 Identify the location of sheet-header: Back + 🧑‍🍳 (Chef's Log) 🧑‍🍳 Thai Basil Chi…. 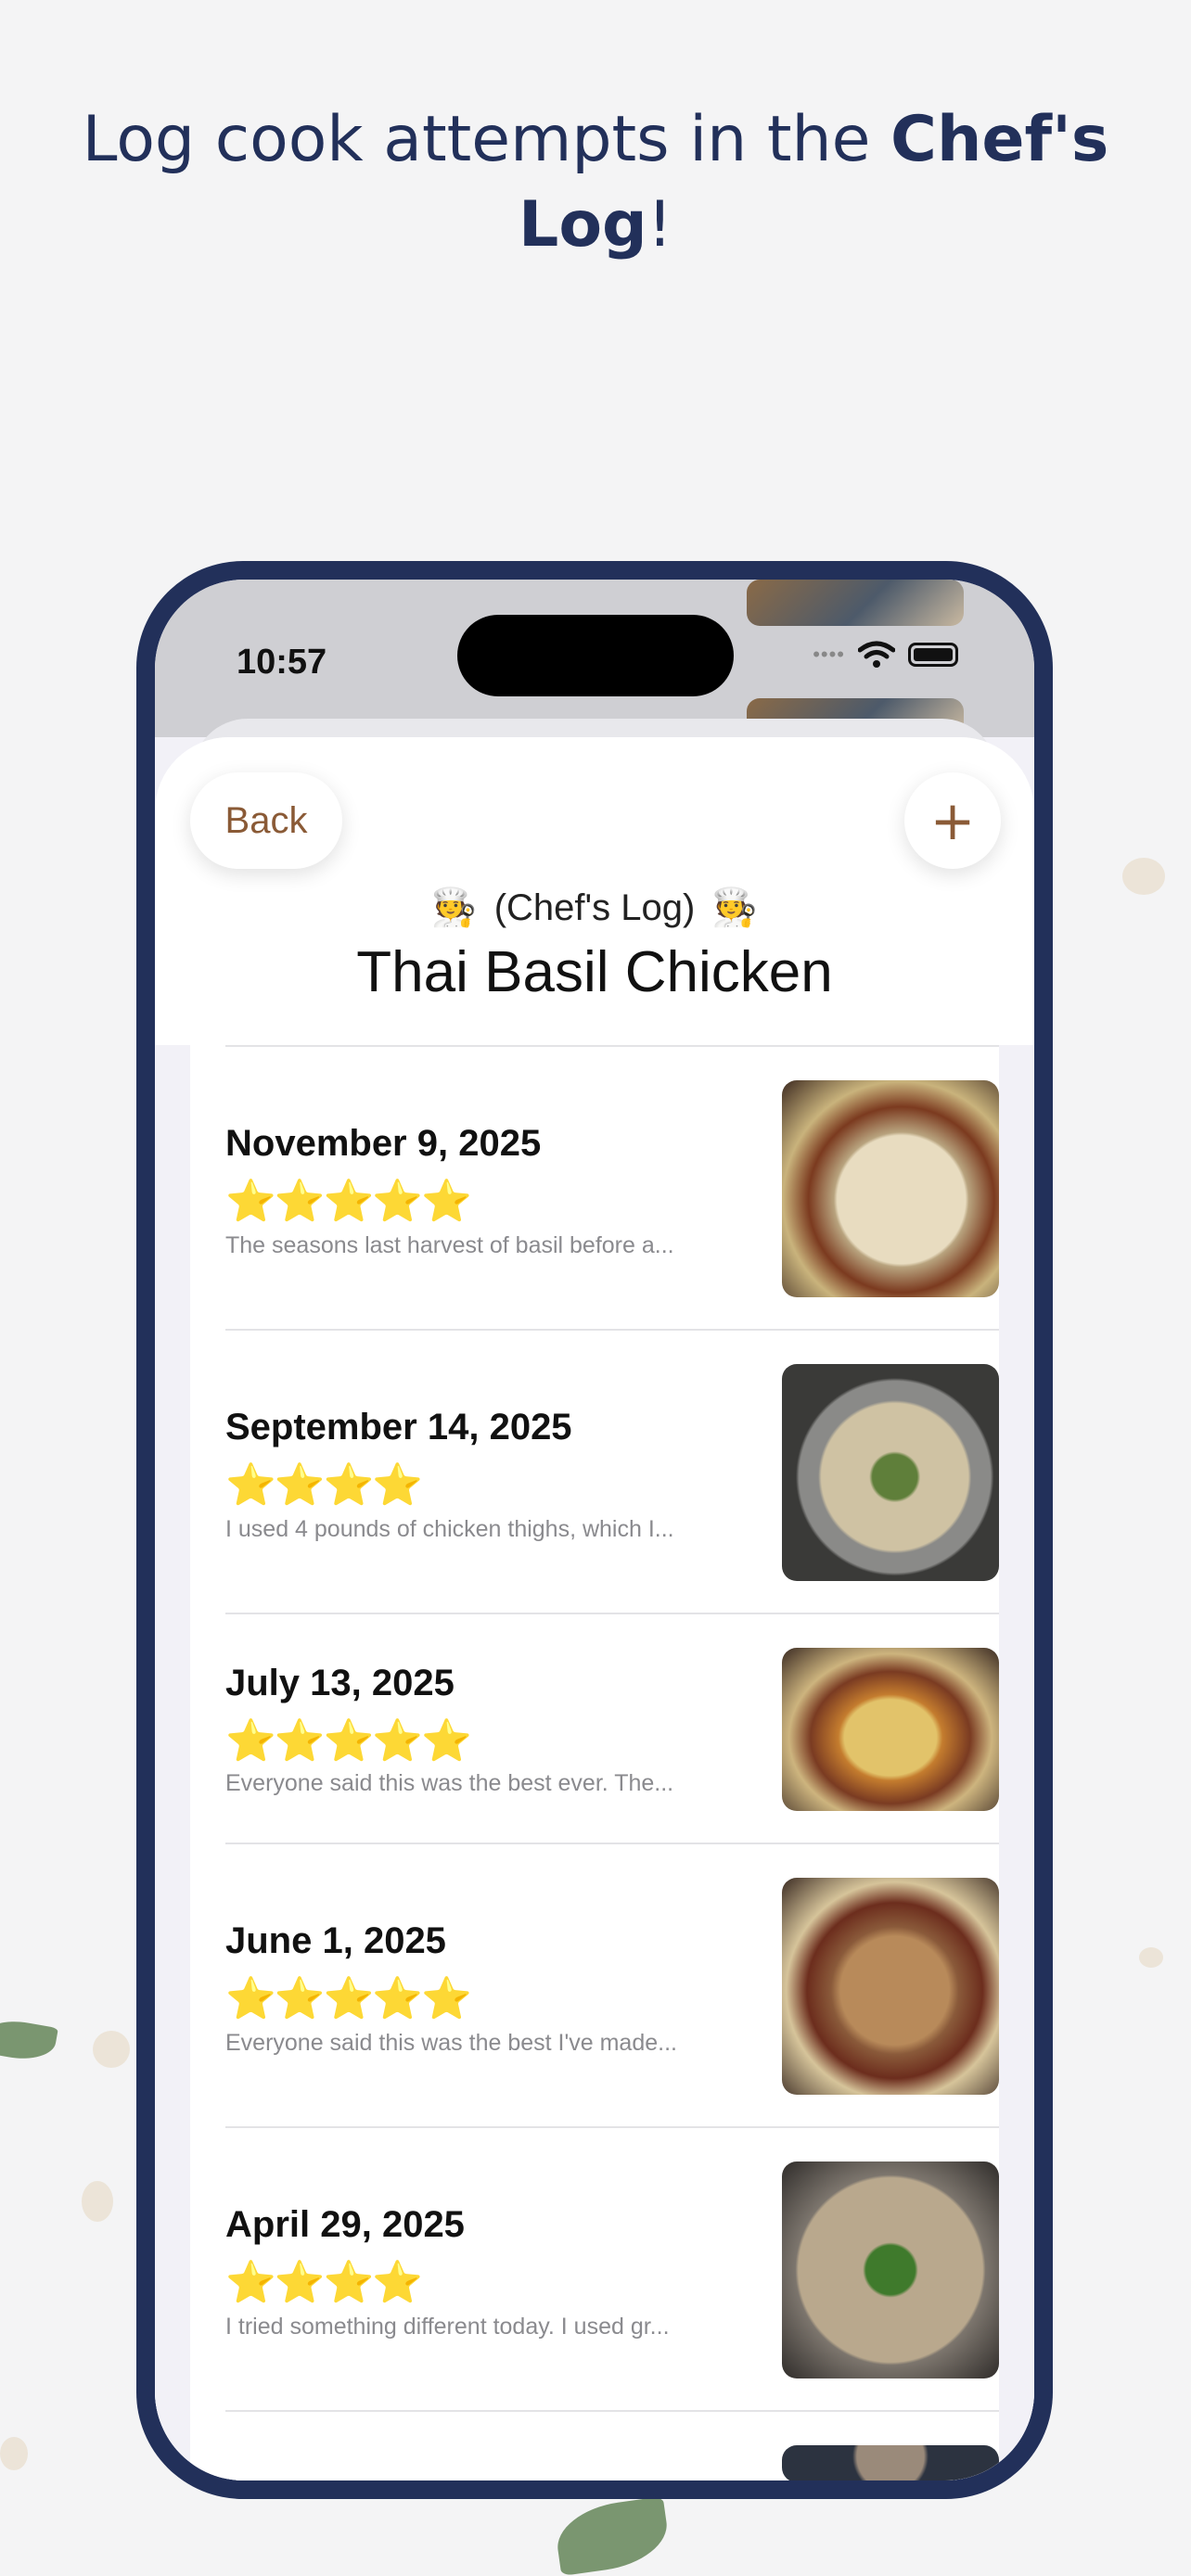
(594, 891).